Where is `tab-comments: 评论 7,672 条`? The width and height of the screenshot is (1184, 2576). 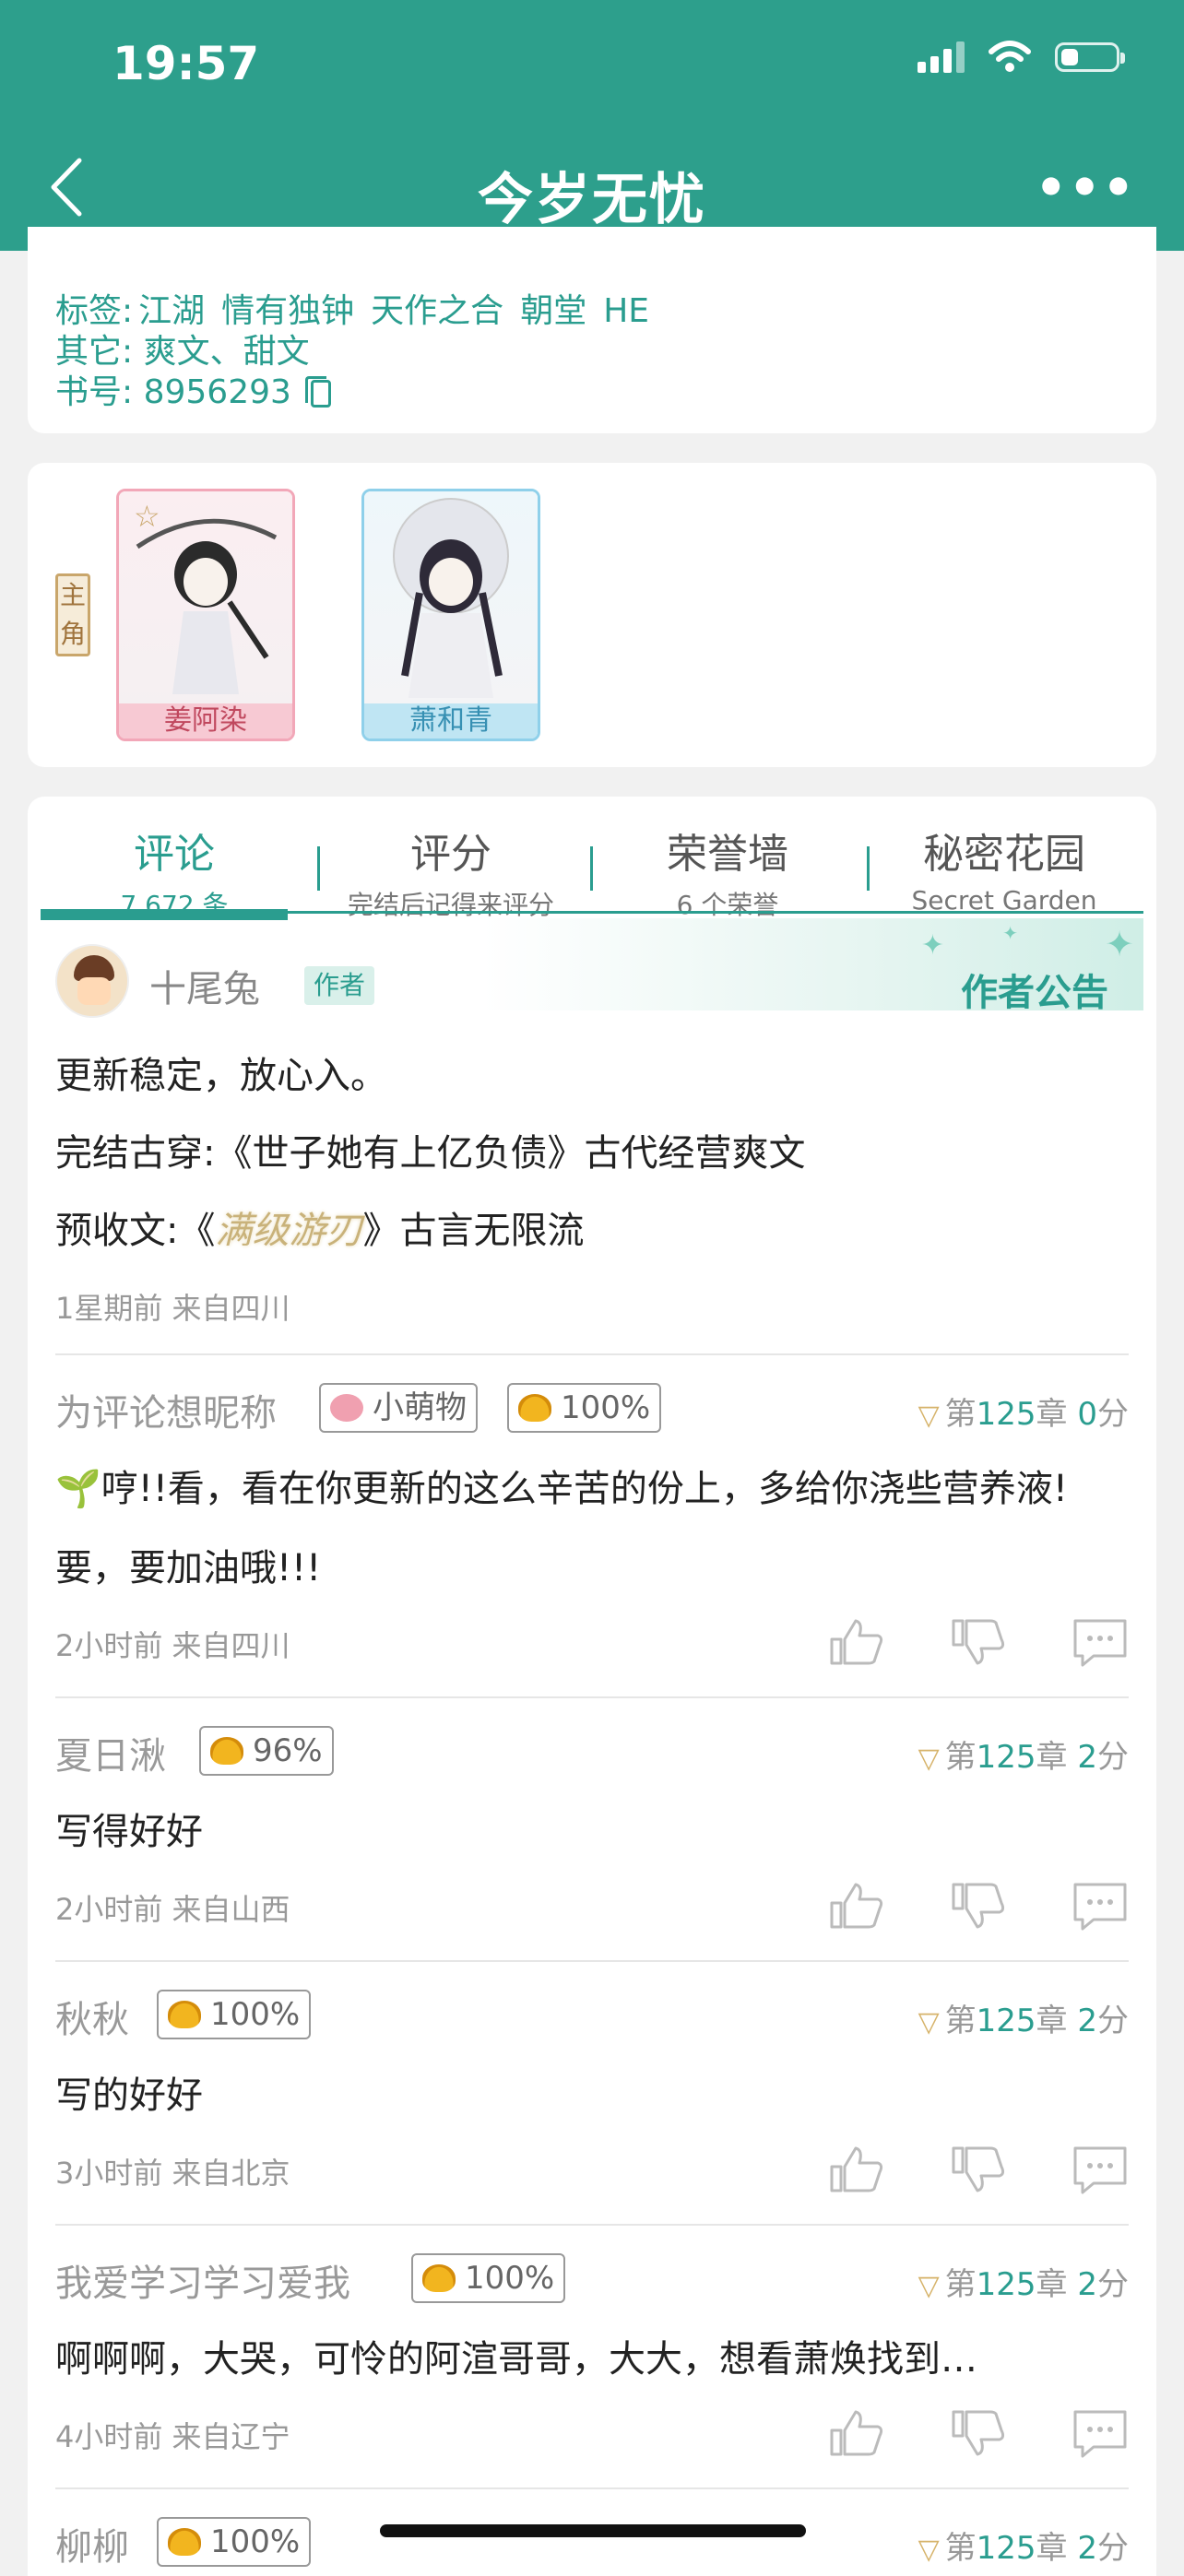
tab-comments: 评论 7,672 条 is located at coordinates (174, 864).